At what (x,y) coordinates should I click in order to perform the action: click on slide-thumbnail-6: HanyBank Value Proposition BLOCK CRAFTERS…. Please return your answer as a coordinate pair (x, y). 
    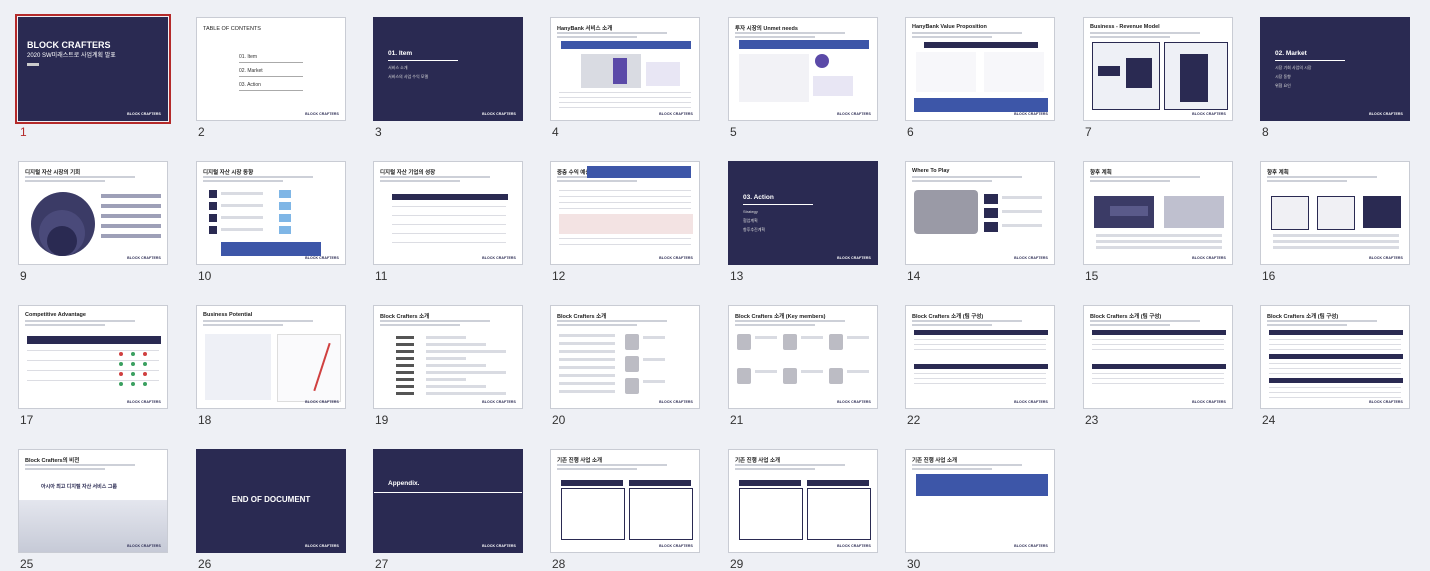
    Looking at the image, I should click on (981, 78).